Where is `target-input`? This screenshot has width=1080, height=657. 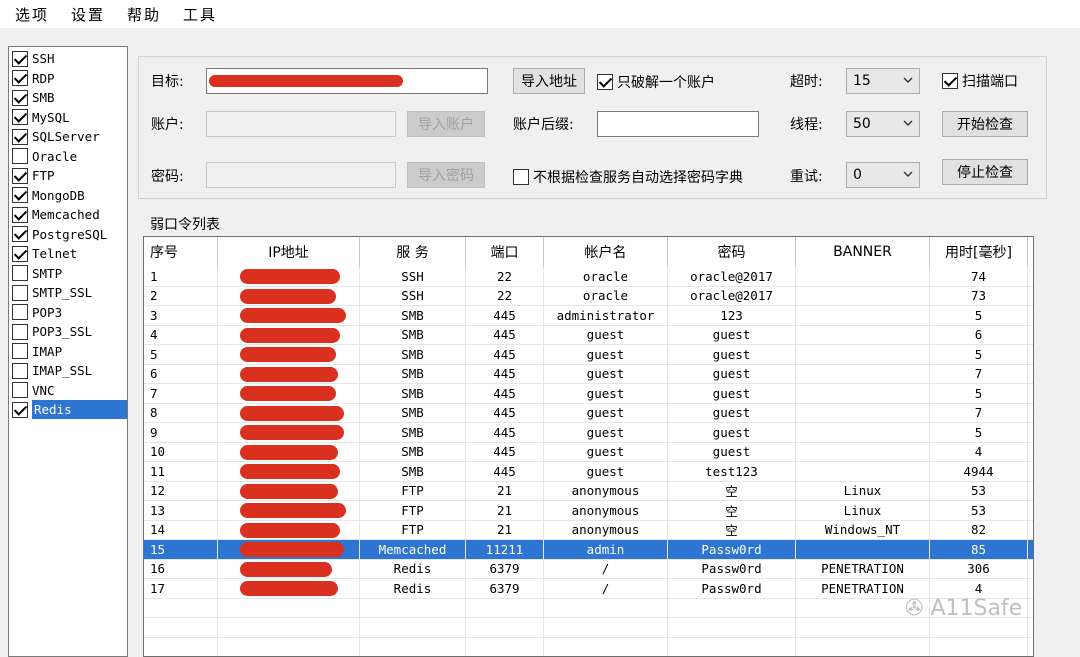 target-input is located at coordinates (347, 81).